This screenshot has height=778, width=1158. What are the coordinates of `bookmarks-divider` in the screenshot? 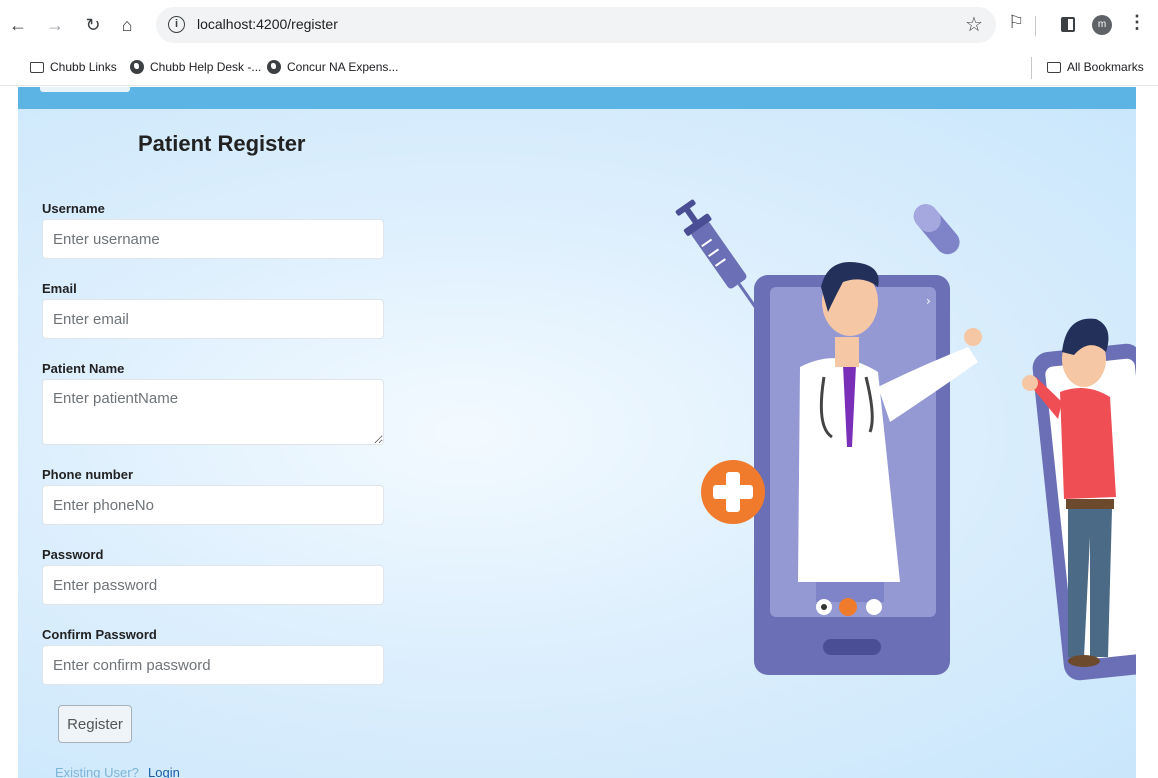 It's located at (1031, 68).